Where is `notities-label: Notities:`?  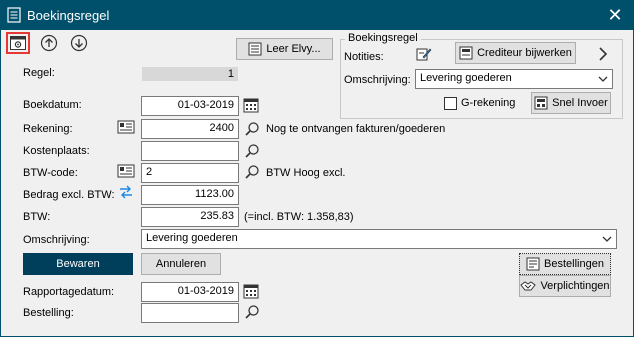
notities-label: Notities: is located at coordinates (364, 57).